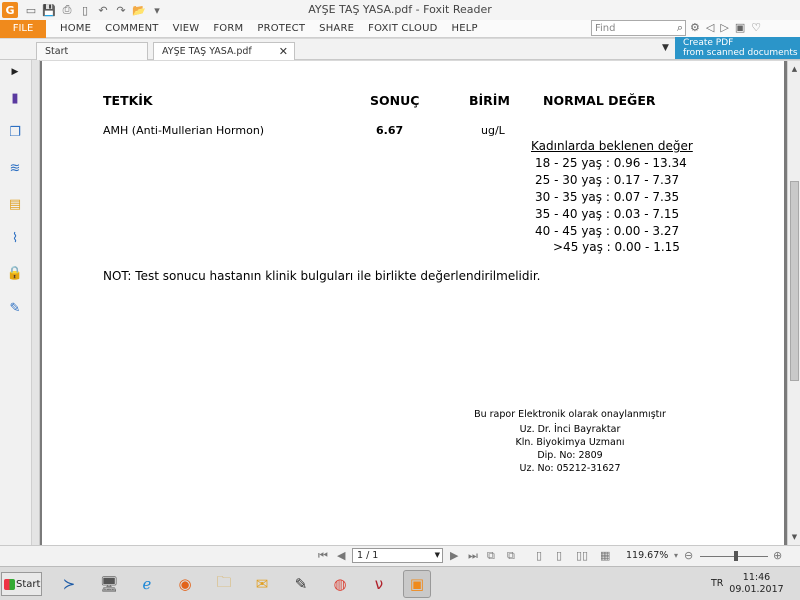 This screenshot has width=800, height=600. What do you see at coordinates (15, 98) in the screenshot?
I see `bookmark-icon: ▮` at bounding box center [15, 98].